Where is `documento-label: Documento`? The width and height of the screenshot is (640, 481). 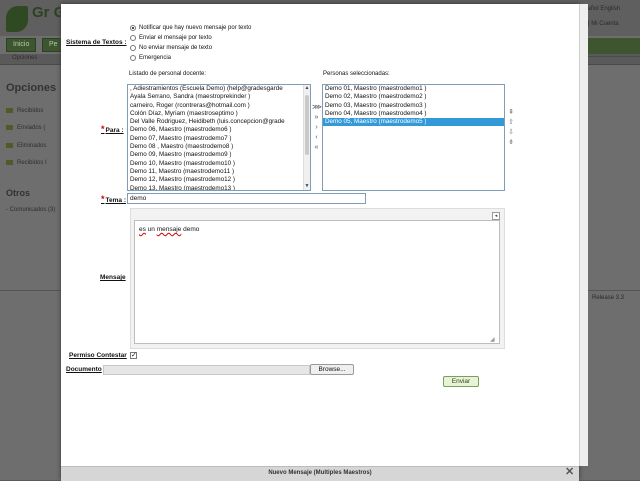 documento-label: Documento is located at coordinates (84, 369).